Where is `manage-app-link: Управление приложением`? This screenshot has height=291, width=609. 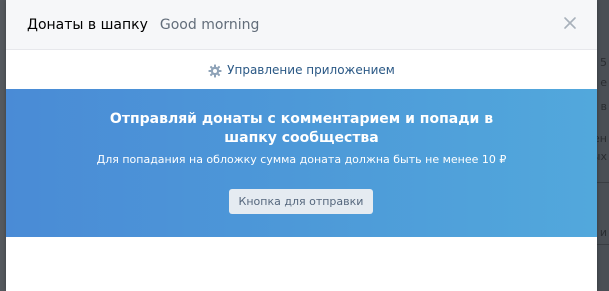
manage-app-link: Управление приложением is located at coordinates (301, 70).